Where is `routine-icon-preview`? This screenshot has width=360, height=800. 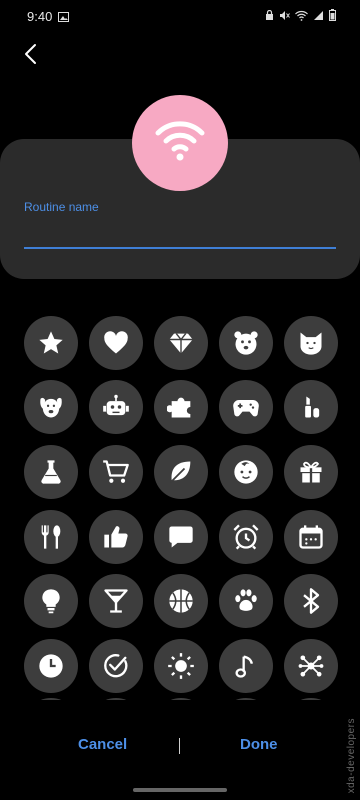
routine-icon-preview is located at coordinates (180, 143).